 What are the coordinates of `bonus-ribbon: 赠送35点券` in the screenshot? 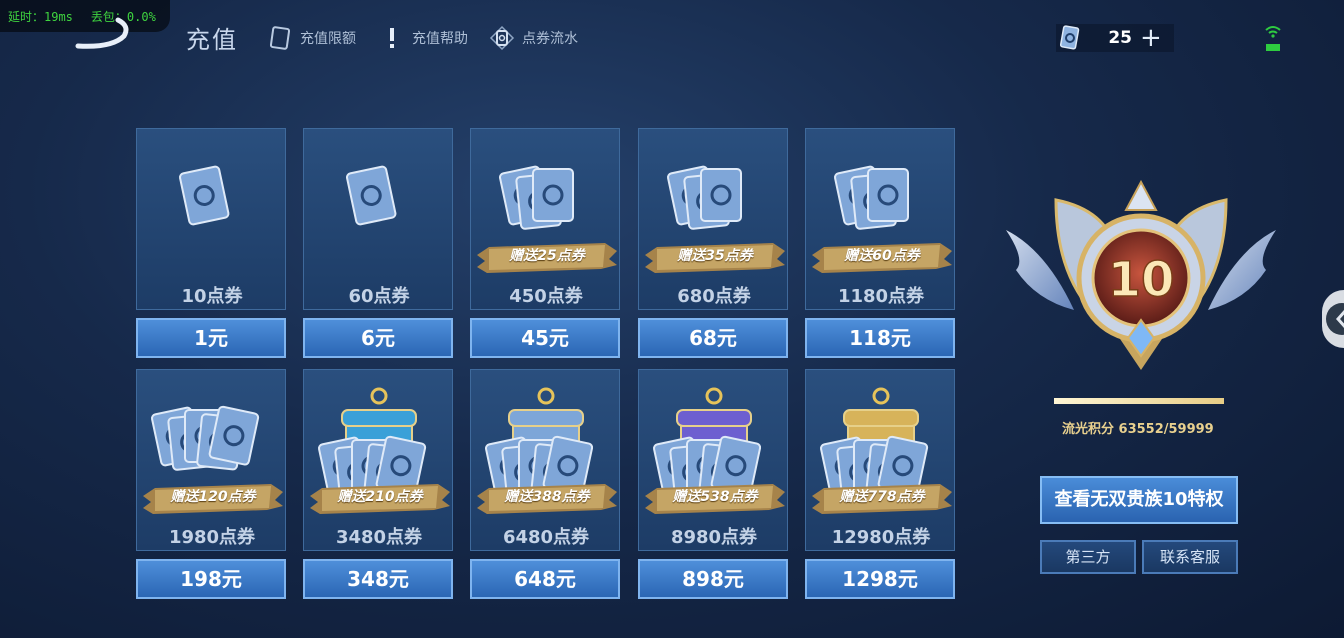 It's located at (715, 258).